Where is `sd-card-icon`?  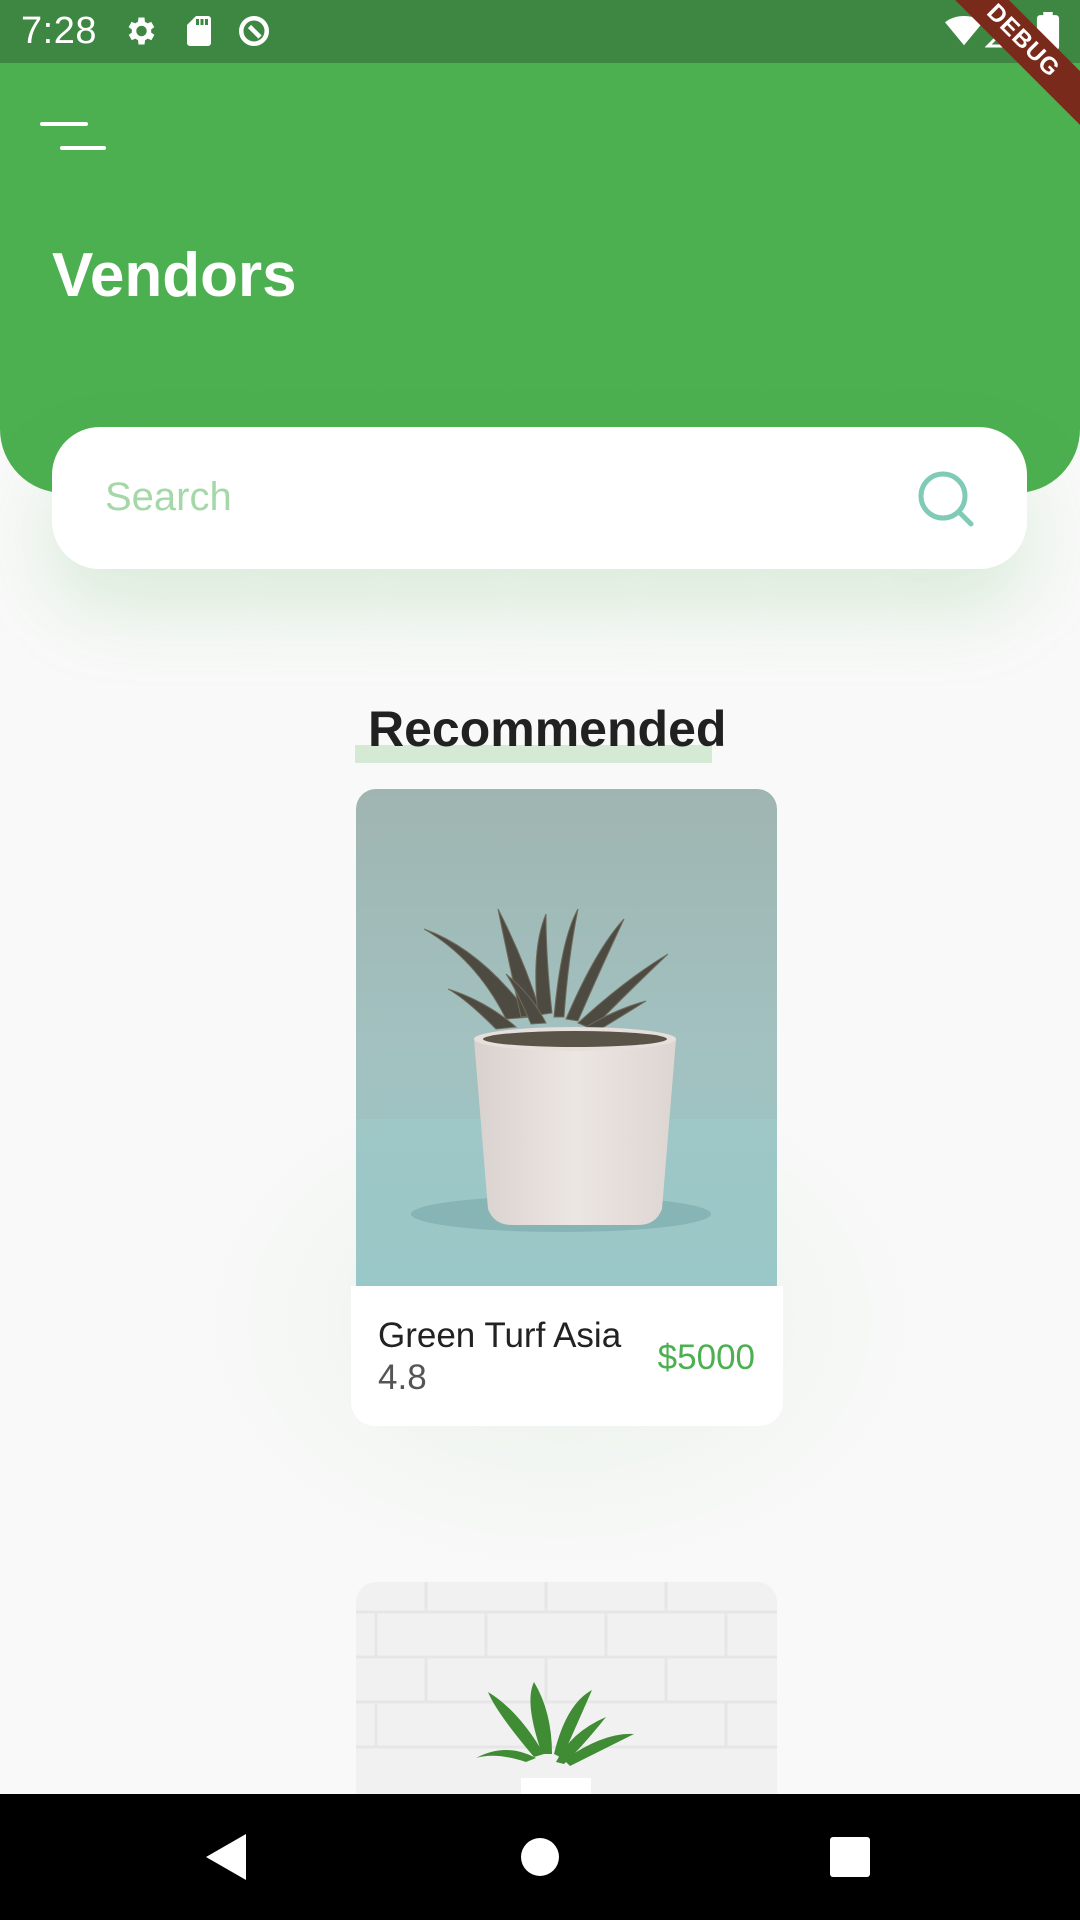
sd-card-icon is located at coordinates (199, 31).